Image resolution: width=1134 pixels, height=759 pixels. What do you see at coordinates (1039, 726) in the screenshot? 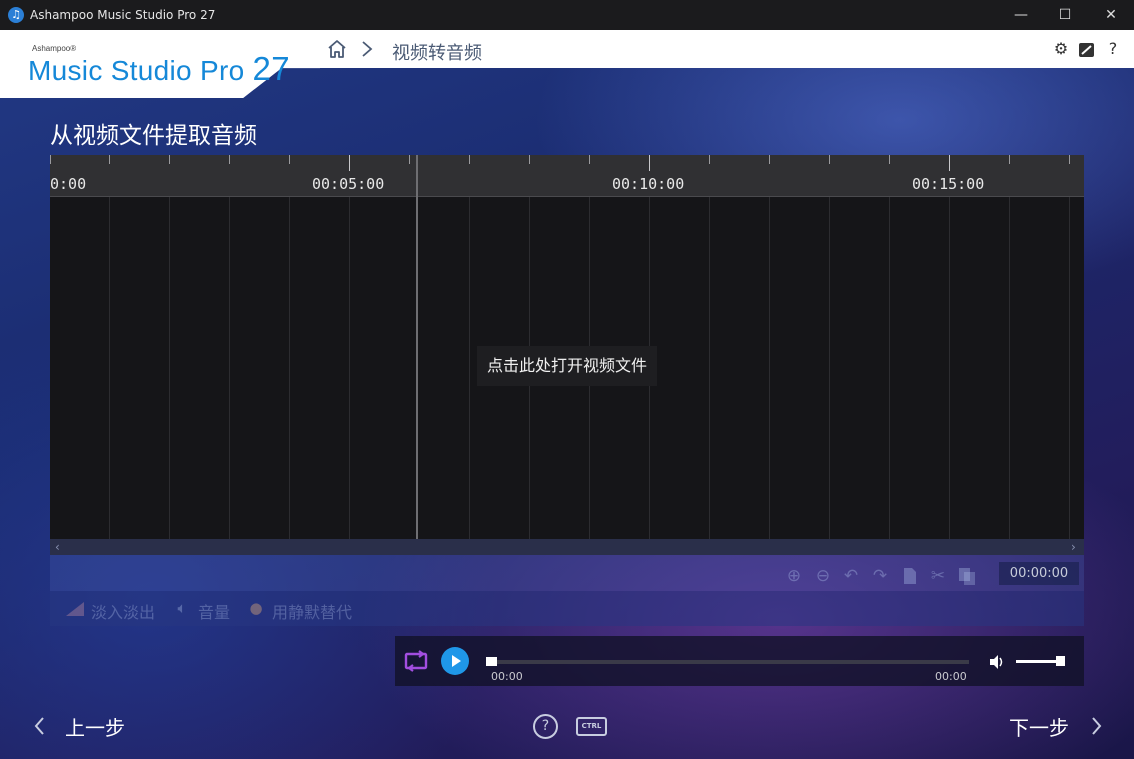
I see `next-button: 下一步` at bounding box center [1039, 726].